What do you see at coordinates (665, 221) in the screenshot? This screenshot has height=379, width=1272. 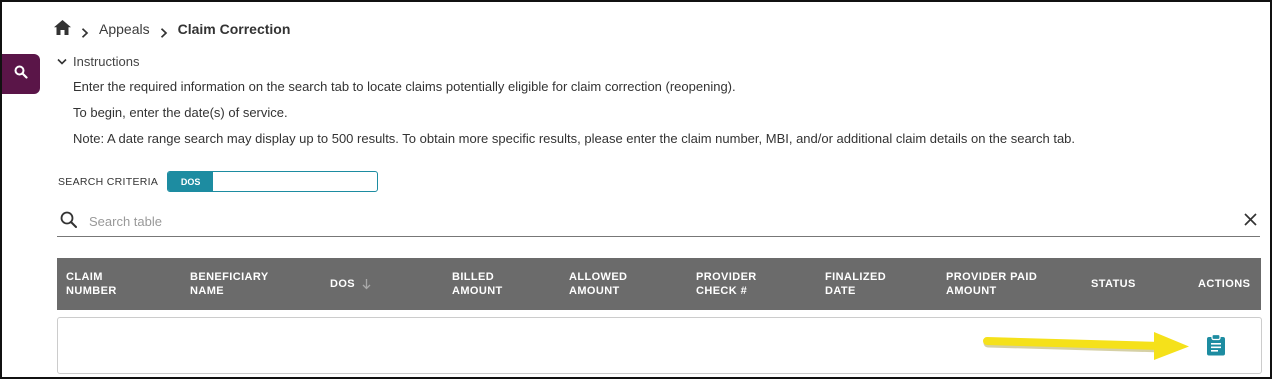 I see `table-search-input` at bounding box center [665, 221].